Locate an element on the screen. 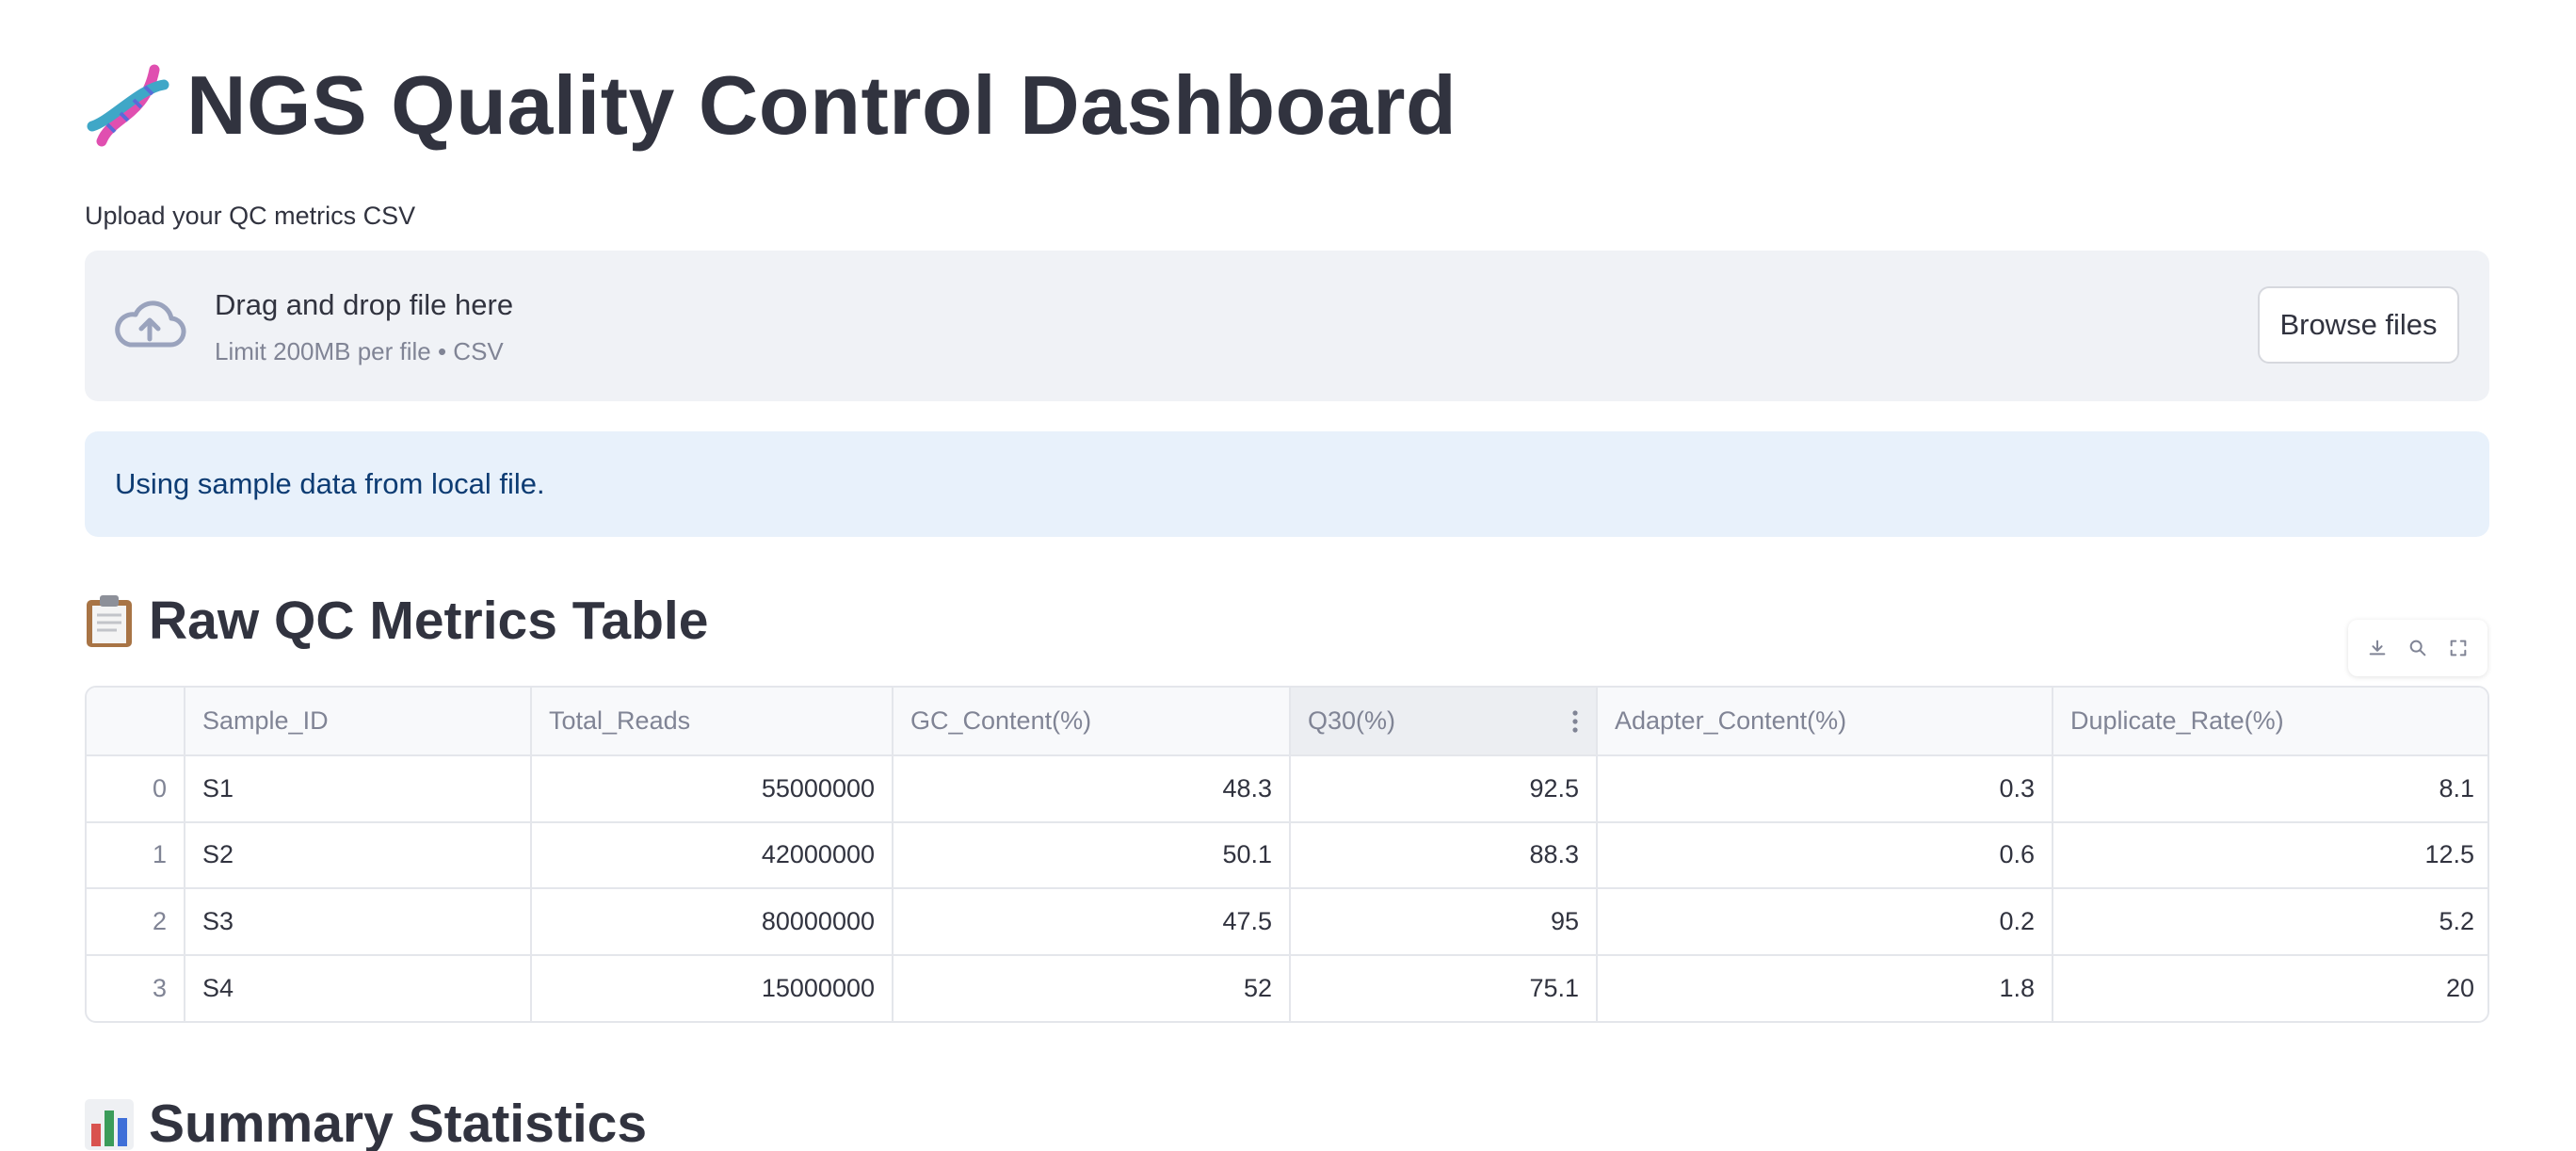 The height and width of the screenshot is (1151, 2576). cell-gc-content: 50.1 is located at coordinates (1092, 855).